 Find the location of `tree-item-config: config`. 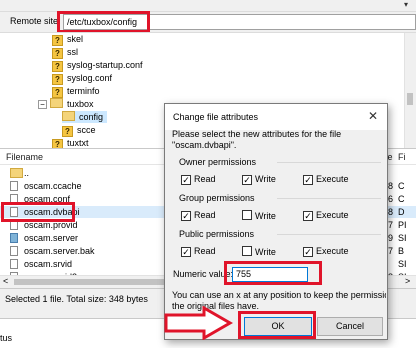

tree-item-config: config is located at coordinates (85, 117).